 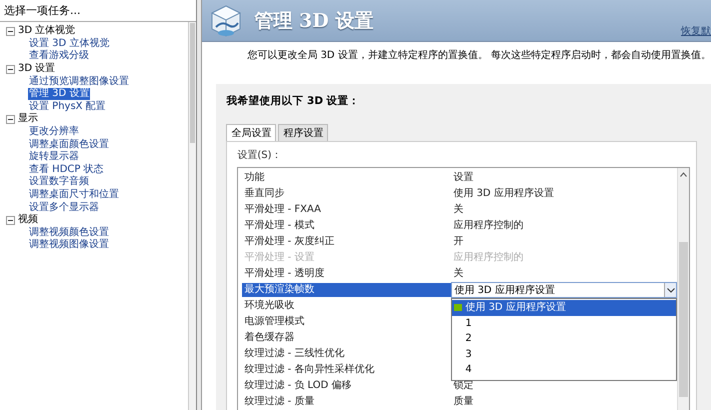 What do you see at coordinates (347, 226) in the screenshot?
I see `feature-cell: 平滑处理 - 模式` at bounding box center [347, 226].